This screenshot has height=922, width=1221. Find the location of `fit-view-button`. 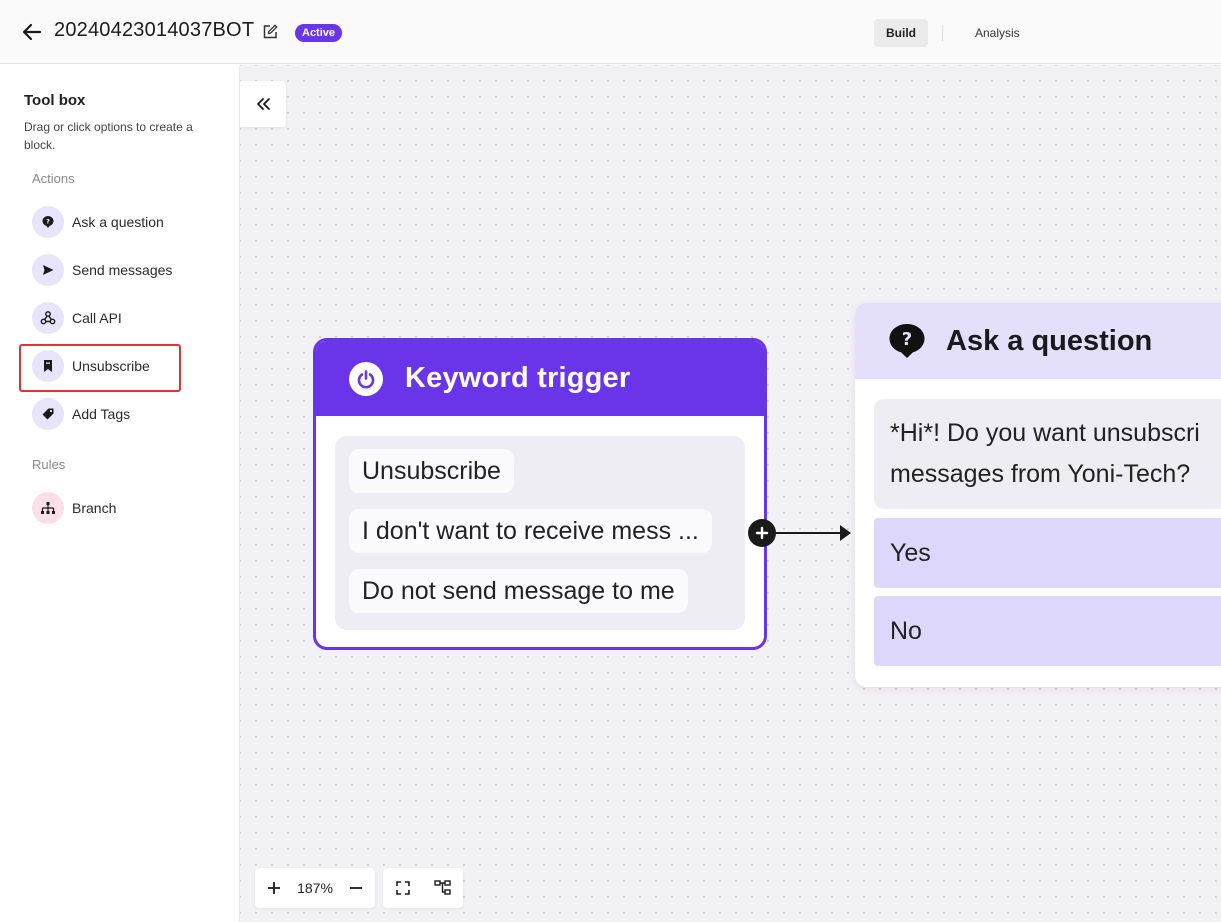

fit-view-button is located at coordinates (403, 888).